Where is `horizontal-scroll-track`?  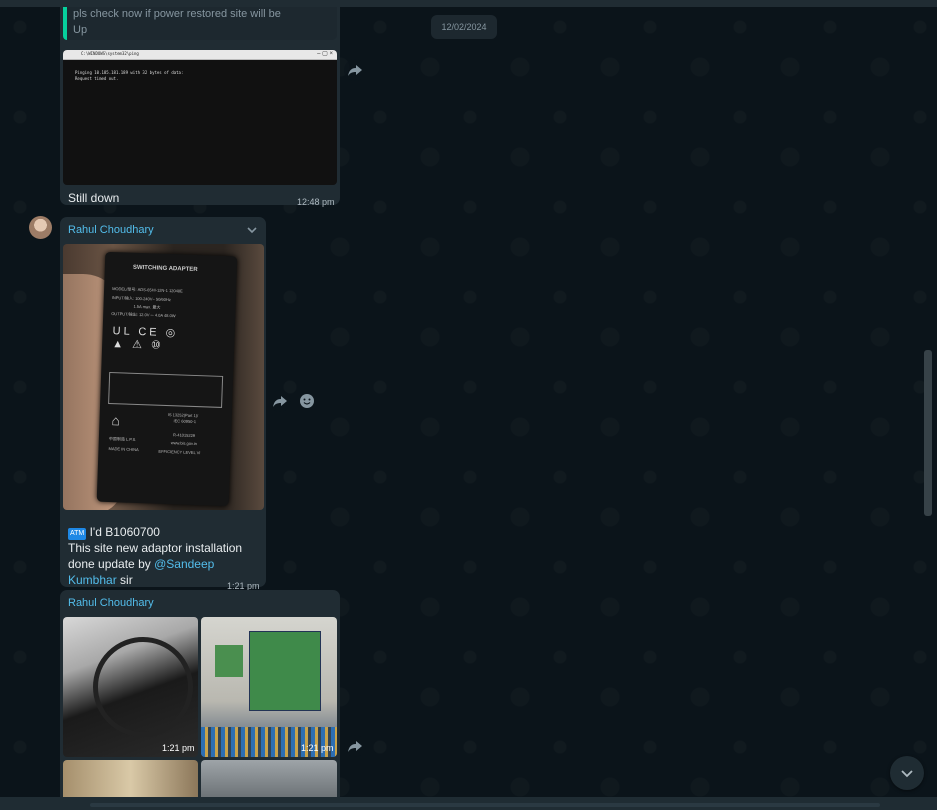 horizontal-scroll-track is located at coordinates (485, 805).